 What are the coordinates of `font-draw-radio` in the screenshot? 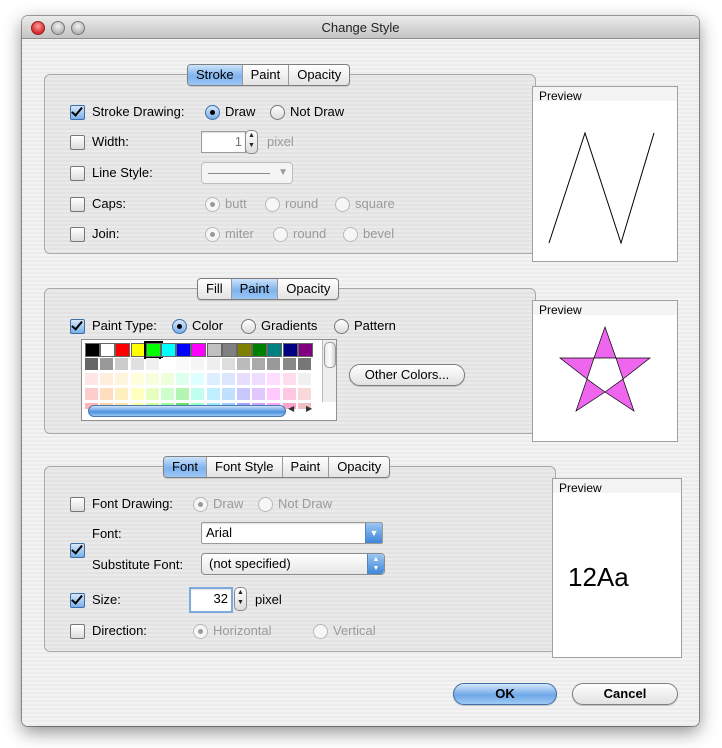 It's located at (200, 504).